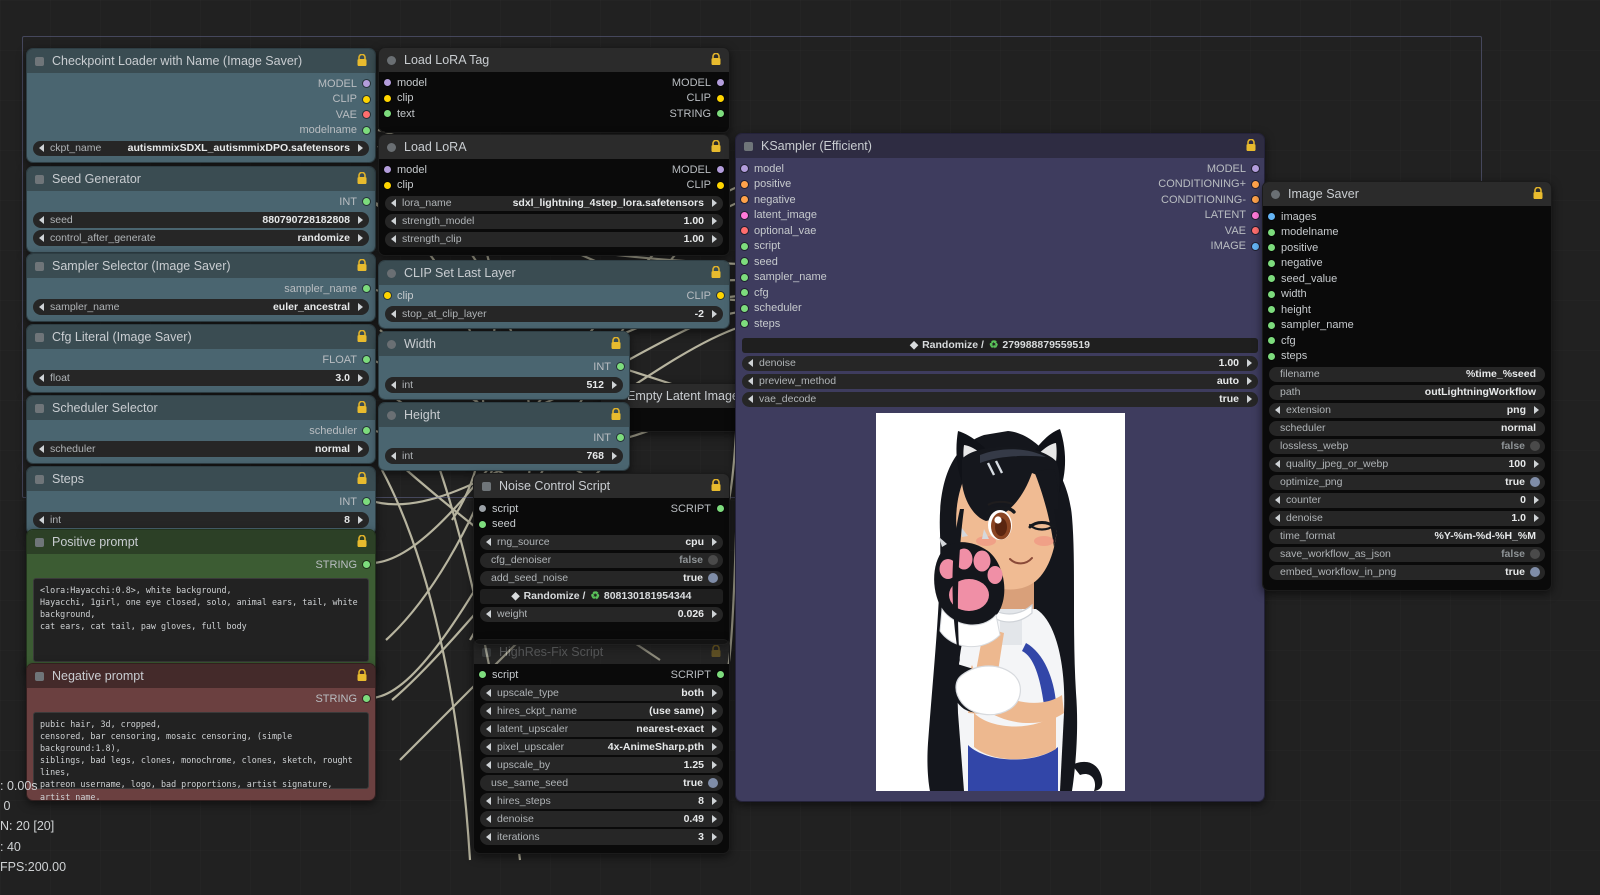 The image size is (1600, 895). I want to click on widget-upscale-type: upscale_type both, so click(601, 693).